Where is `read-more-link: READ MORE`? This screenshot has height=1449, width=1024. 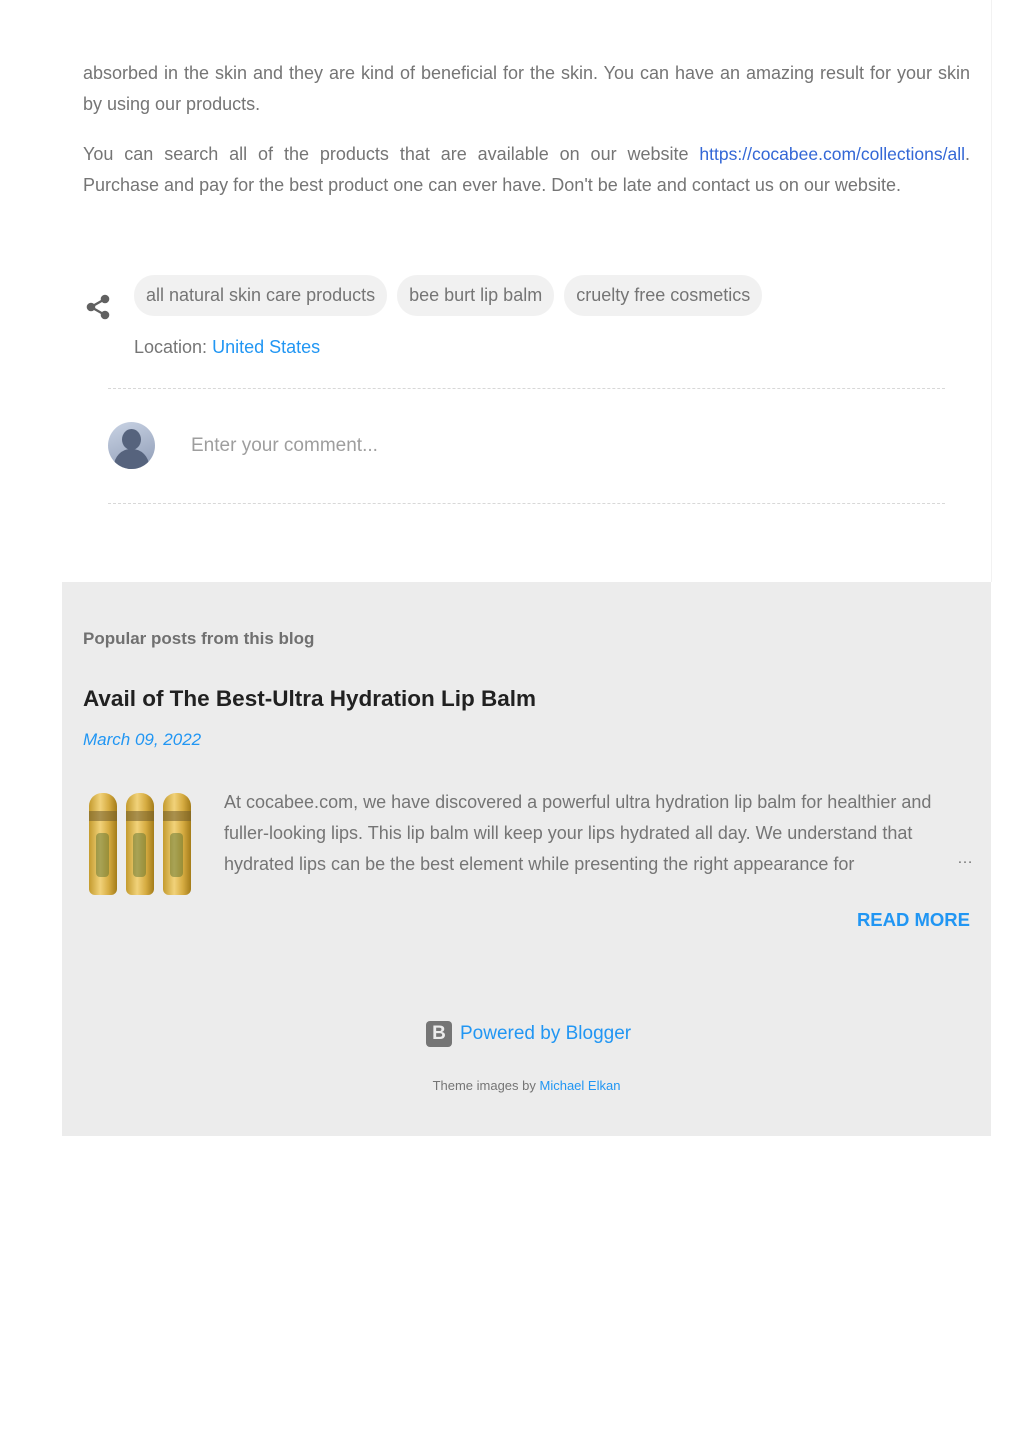 read-more-link: READ MORE is located at coordinates (913, 920).